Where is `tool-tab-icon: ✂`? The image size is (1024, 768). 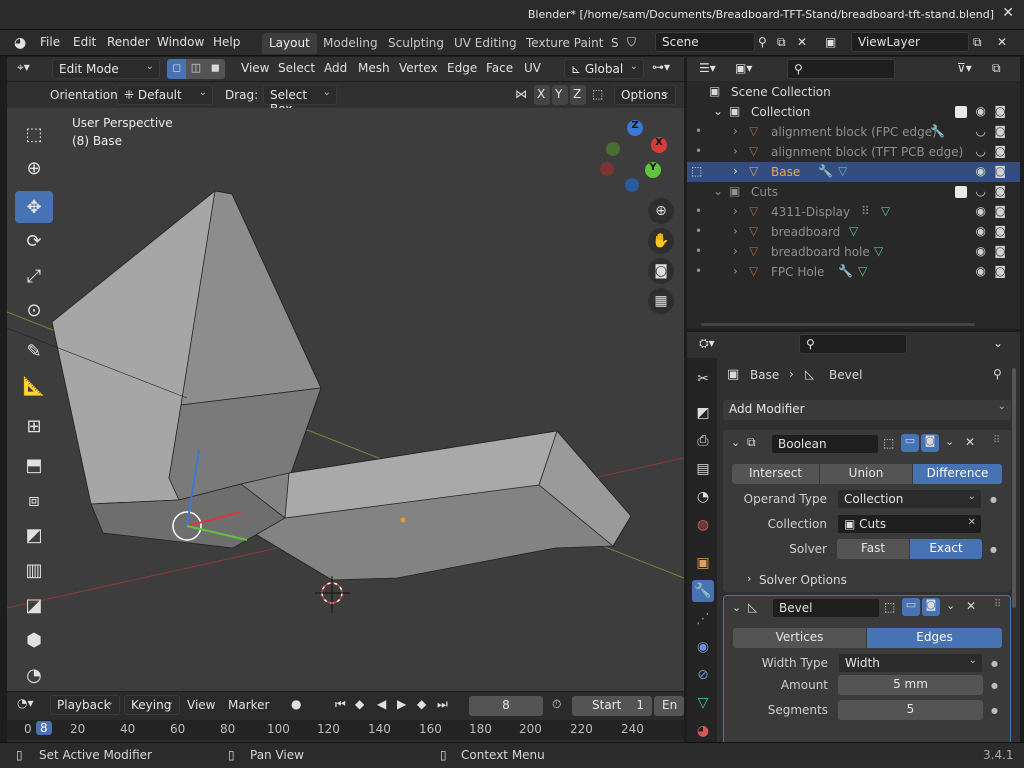
tool-tab-icon: ✂ is located at coordinates (703, 379).